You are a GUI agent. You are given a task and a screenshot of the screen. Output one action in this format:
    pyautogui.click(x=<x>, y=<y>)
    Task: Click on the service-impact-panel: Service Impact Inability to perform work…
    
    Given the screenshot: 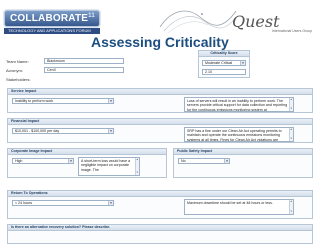 What is the action you would take?
    pyautogui.click(x=160, y=100)
    